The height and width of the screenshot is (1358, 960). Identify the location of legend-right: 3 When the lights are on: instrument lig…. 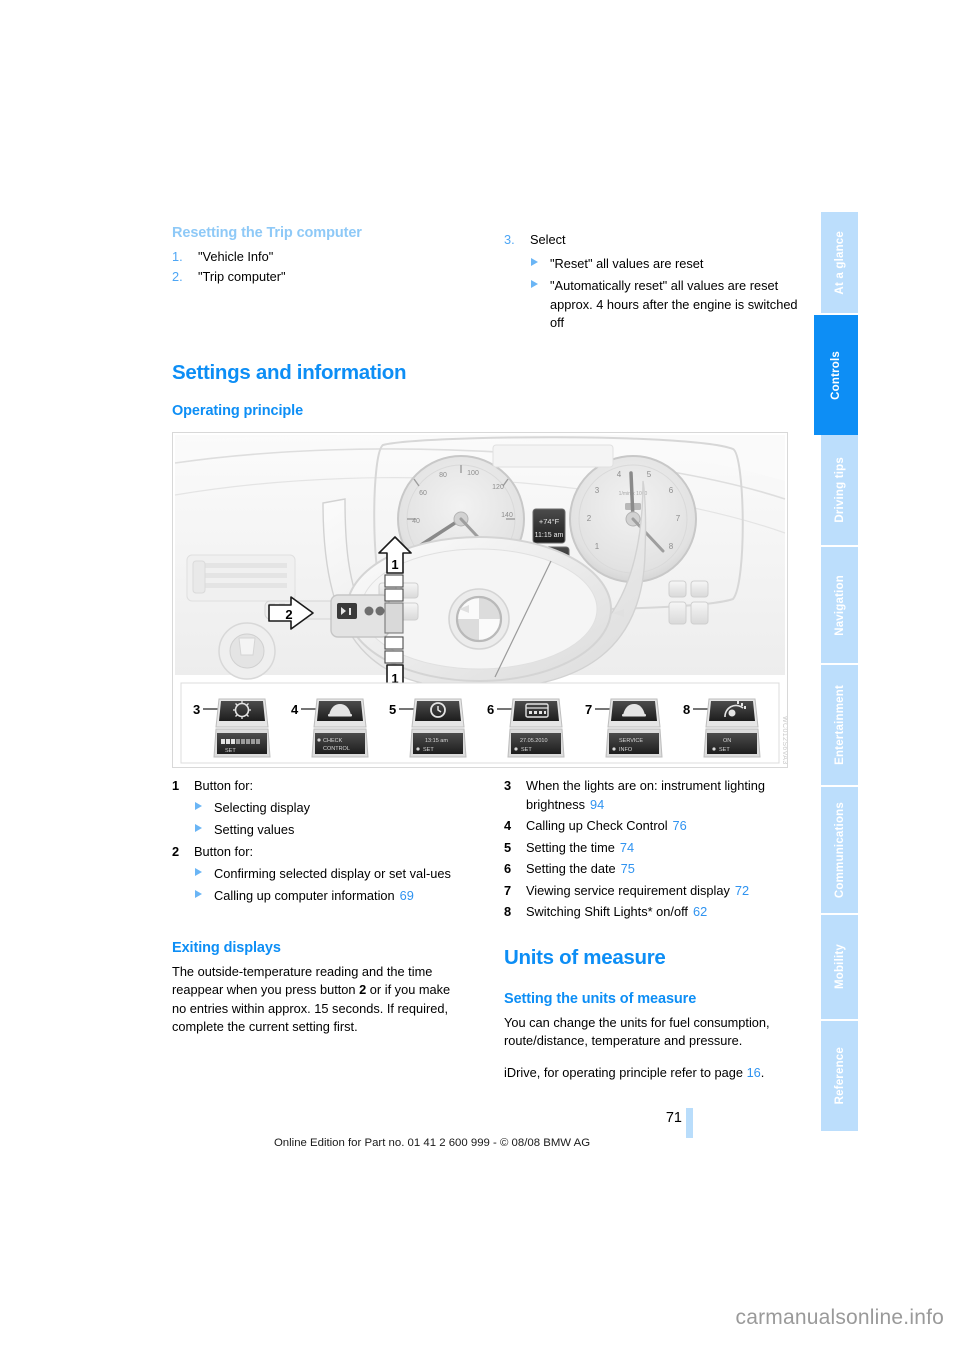
(652, 851).